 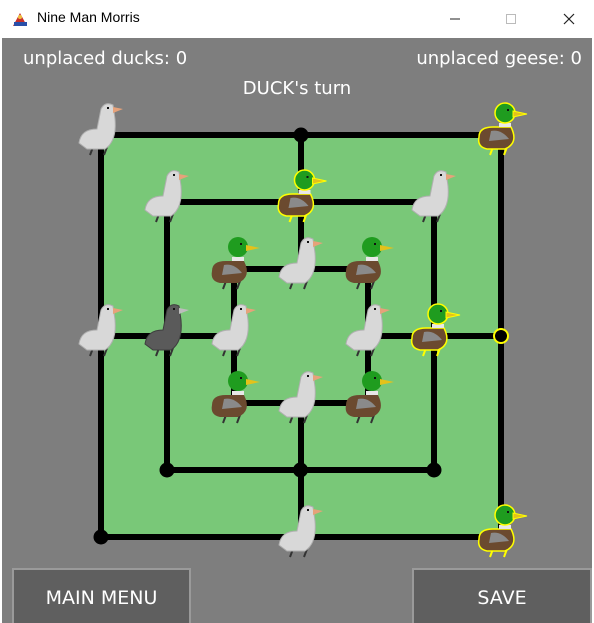 I want to click on board-point-outer-top-middle, so click(x=301, y=135).